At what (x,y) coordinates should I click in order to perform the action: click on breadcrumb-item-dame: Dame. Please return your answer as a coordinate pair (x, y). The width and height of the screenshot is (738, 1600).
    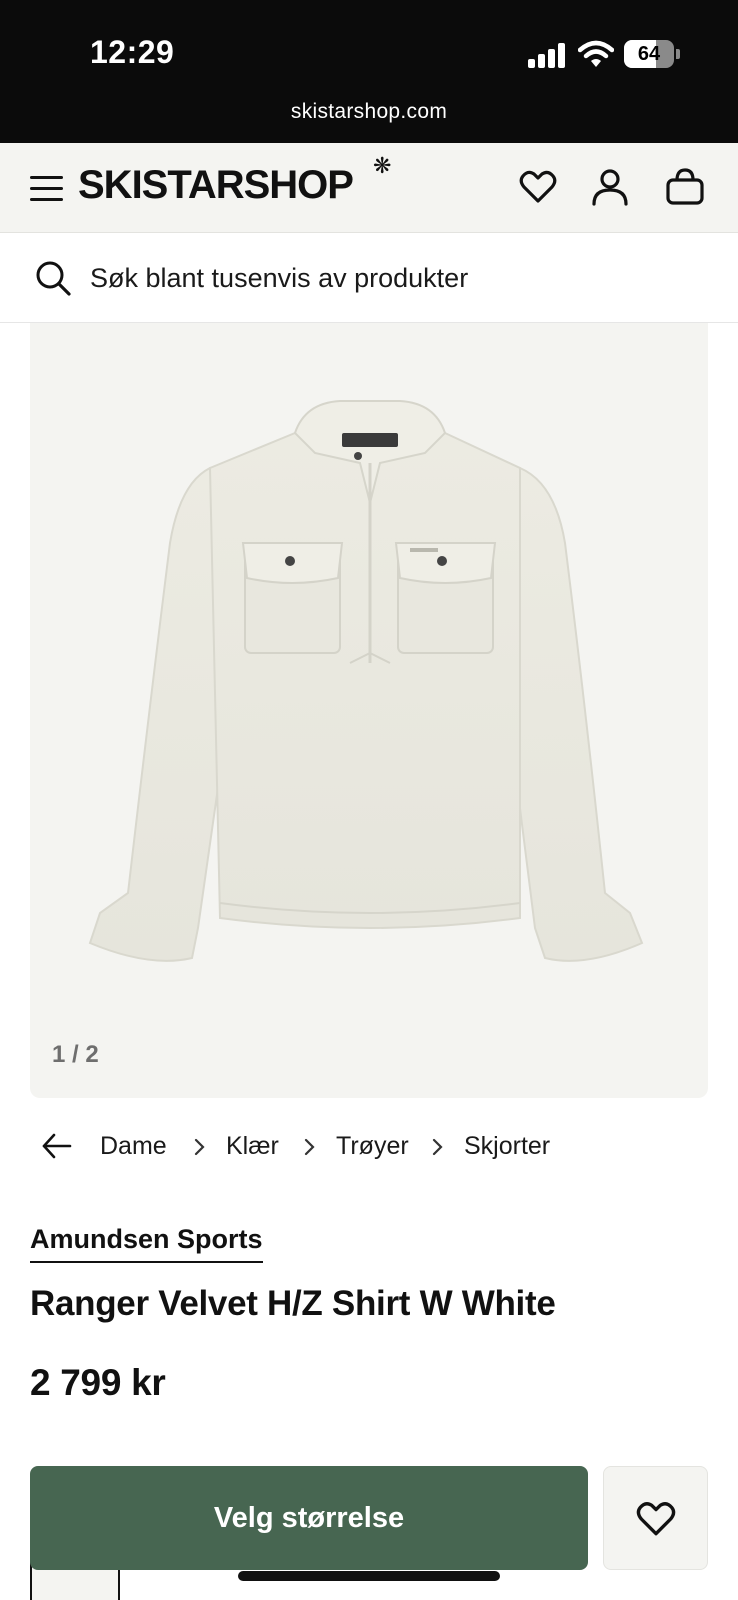
    Looking at the image, I should click on (133, 1146).